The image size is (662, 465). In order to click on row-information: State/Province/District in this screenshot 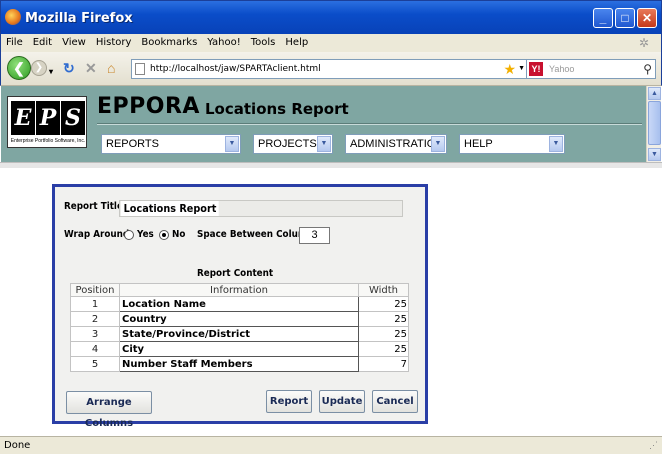, I will do `click(239, 334)`.